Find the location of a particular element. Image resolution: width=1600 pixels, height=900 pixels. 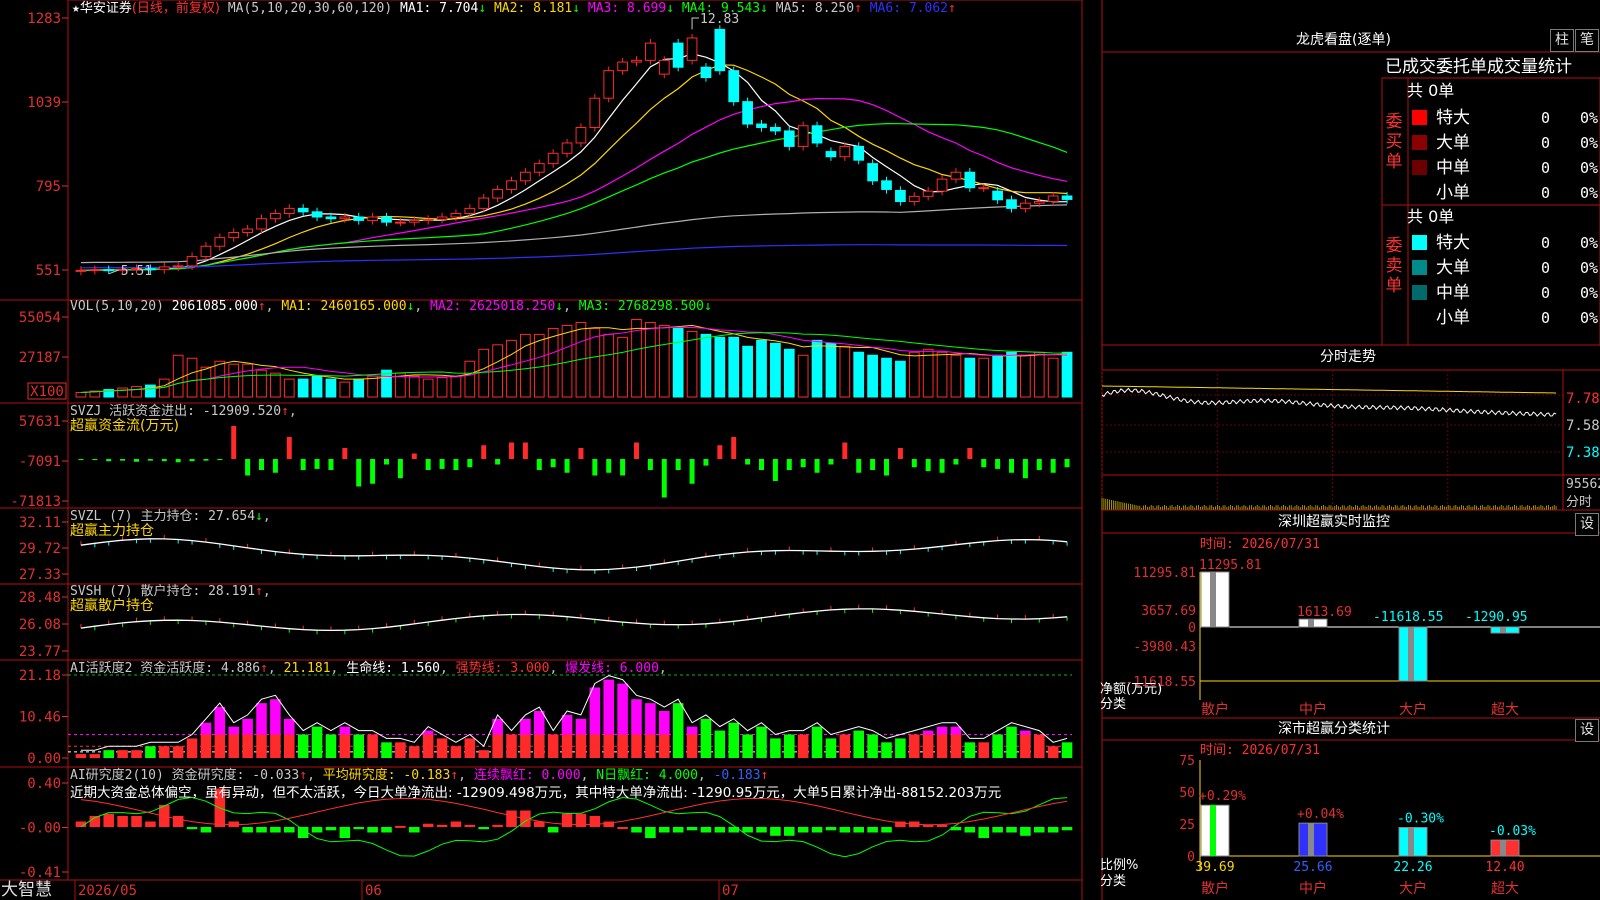

ma-title: MA(5,10,20,30,60,120) is located at coordinates (310, 8).